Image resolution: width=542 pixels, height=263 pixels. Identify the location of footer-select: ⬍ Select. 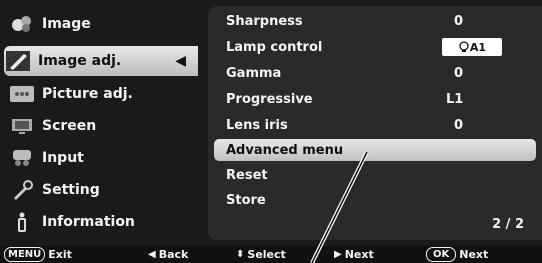
(261, 254).